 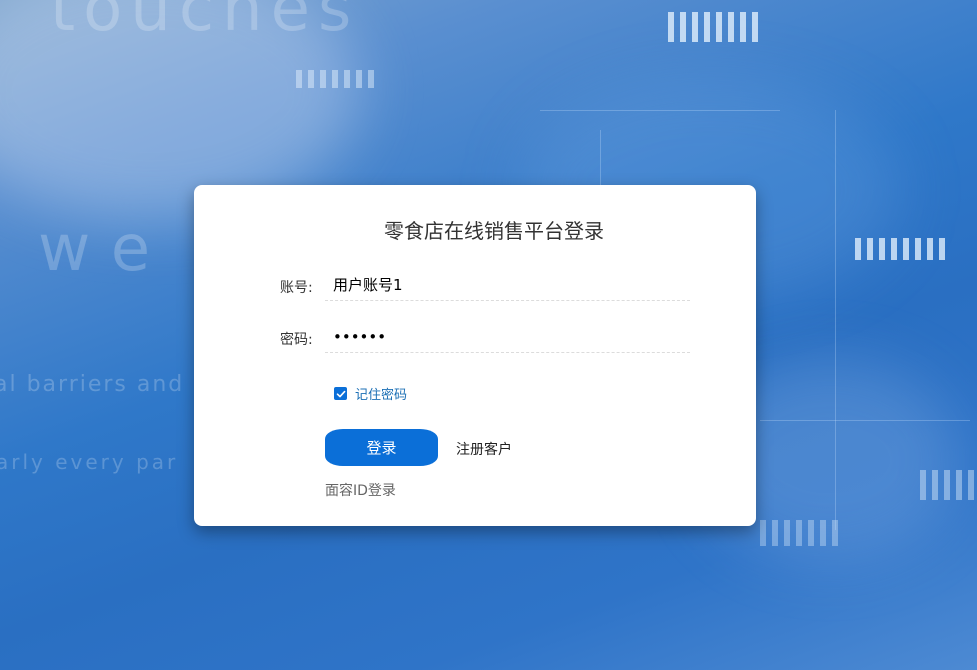 I want to click on remember-password-checkbox: 记住密码, so click(x=370, y=393).